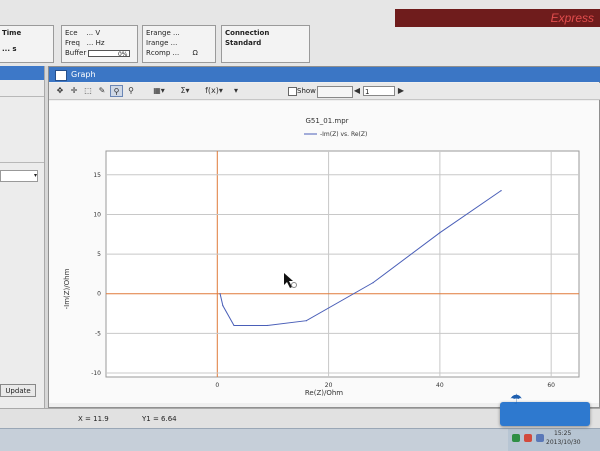  What do you see at coordinates (401, 91) in the screenshot?
I see `next-page-icon: ▶` at bounding box center [401, 91].